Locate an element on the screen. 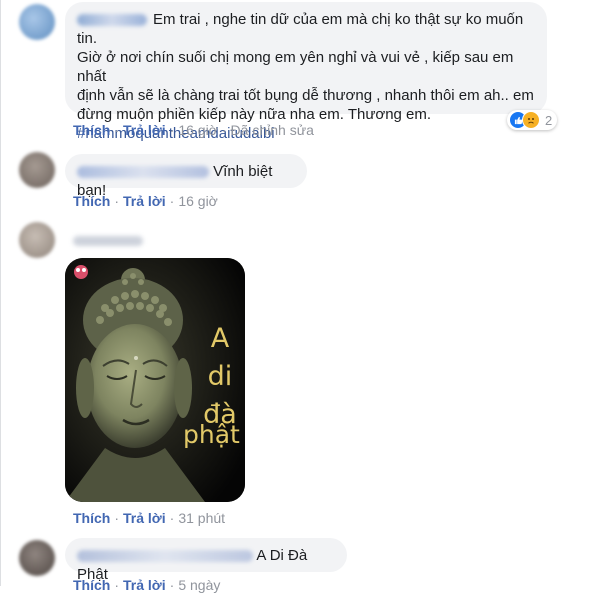 This screenshot has height=593, width=600. image-caption: A di đà is located at coordinates (220, 376).